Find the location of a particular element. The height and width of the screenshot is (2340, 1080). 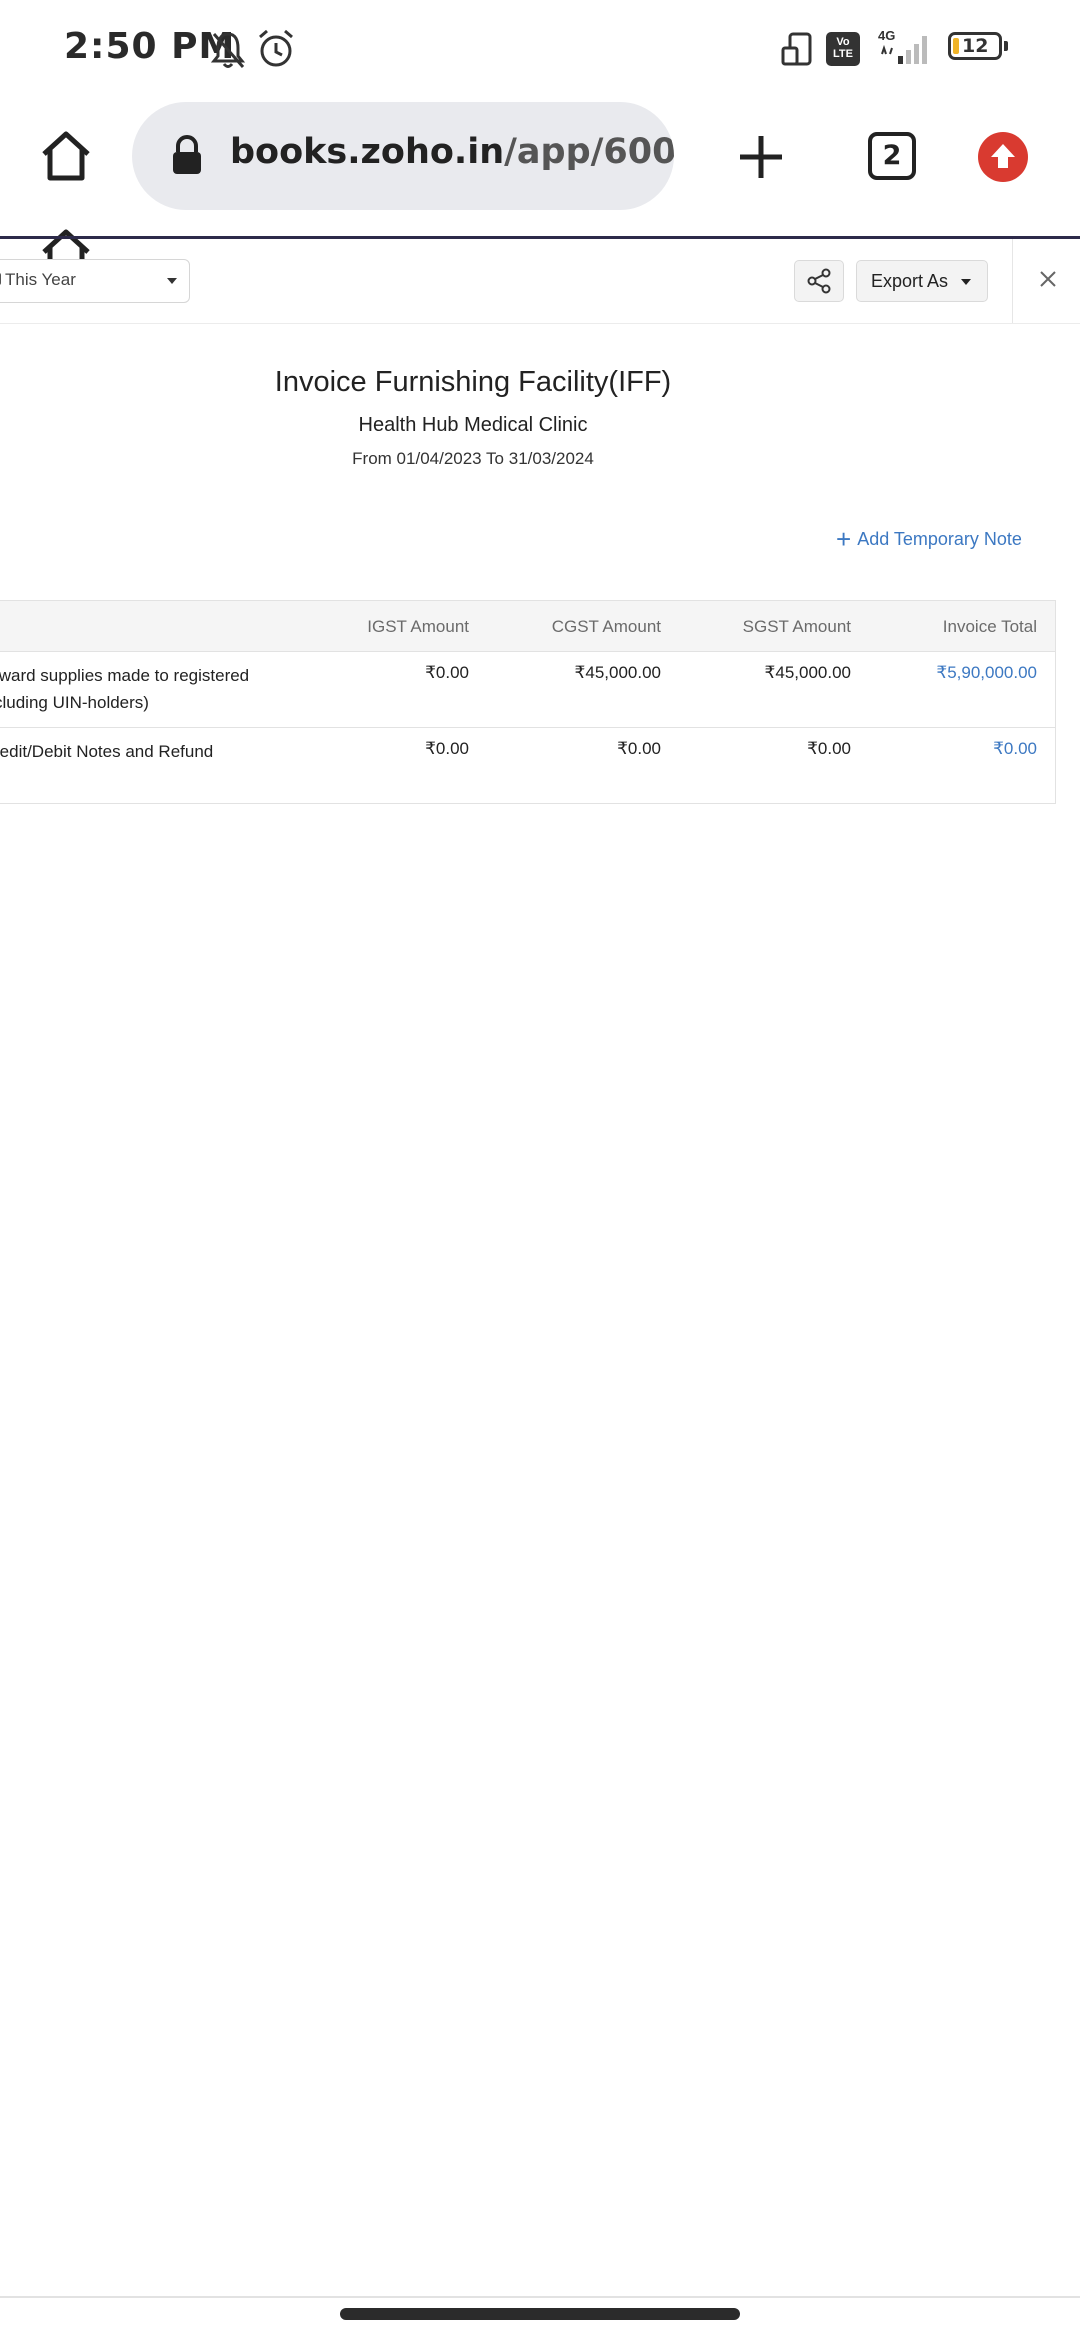

temp-note-label: Add Temporary Note is located at coordinates (939, 539).